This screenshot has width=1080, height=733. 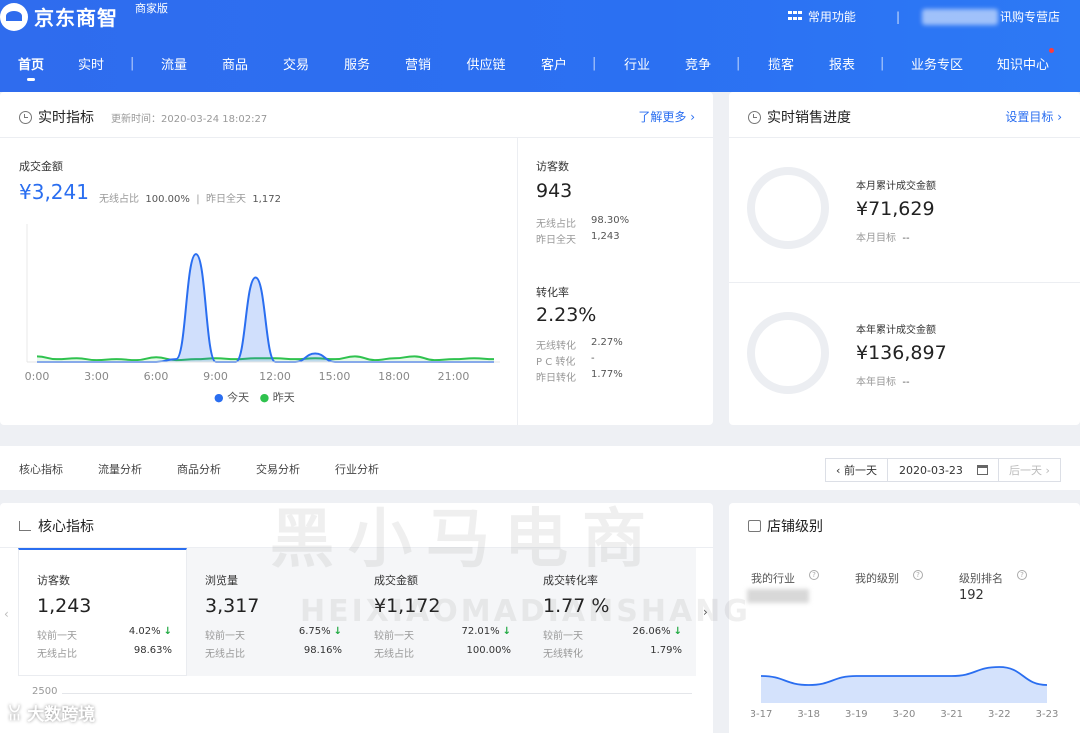 I want to click on store-name: 讯购专营店, so click(x=1030, y=16).